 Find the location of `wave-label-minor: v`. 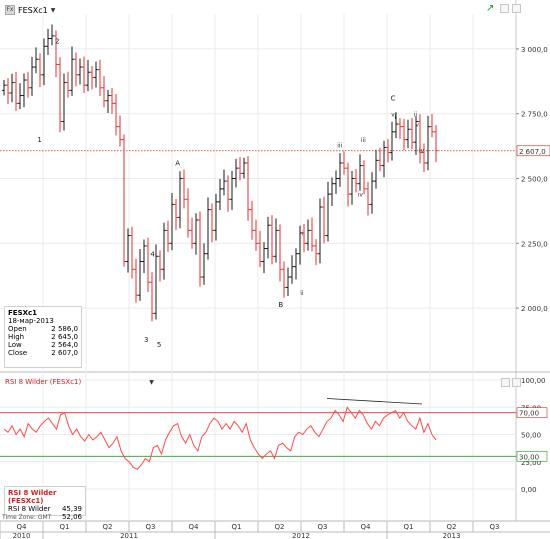

wave-label-minor: v is located at coordinates (417, 125).